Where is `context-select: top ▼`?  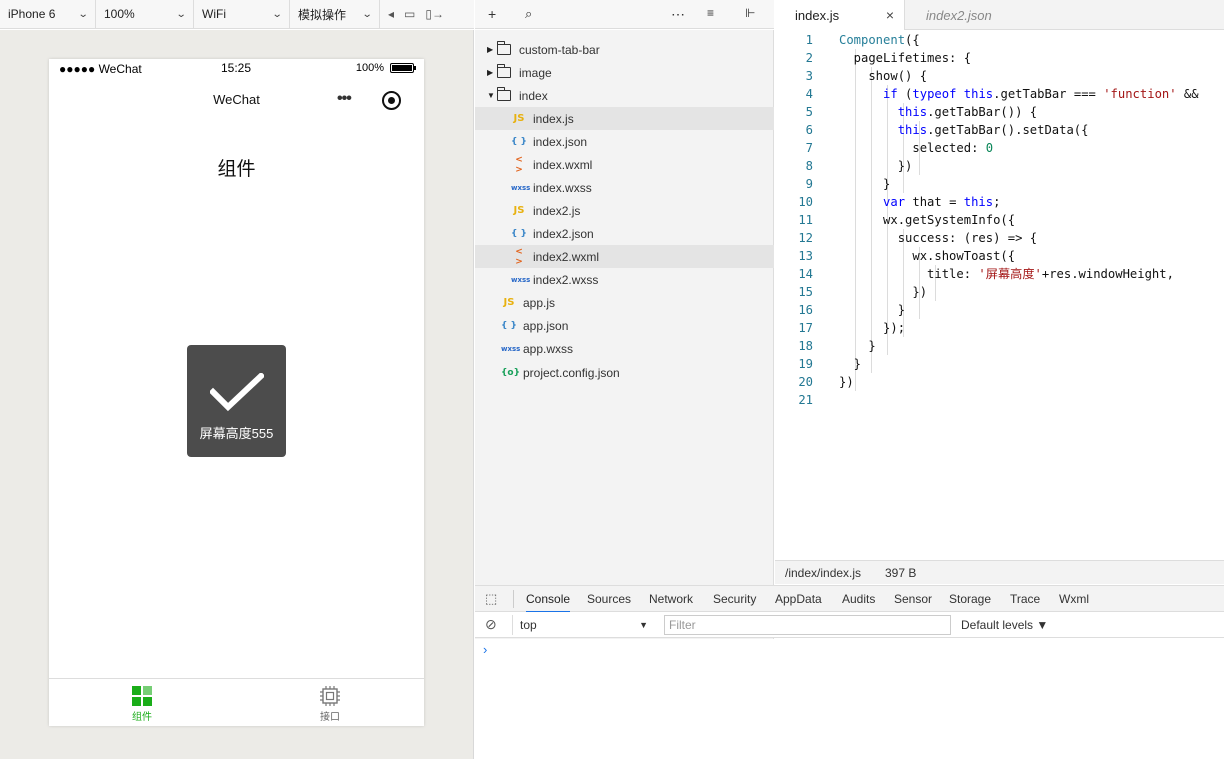
context-select: top ▼ is located at coordinates (582, 625).